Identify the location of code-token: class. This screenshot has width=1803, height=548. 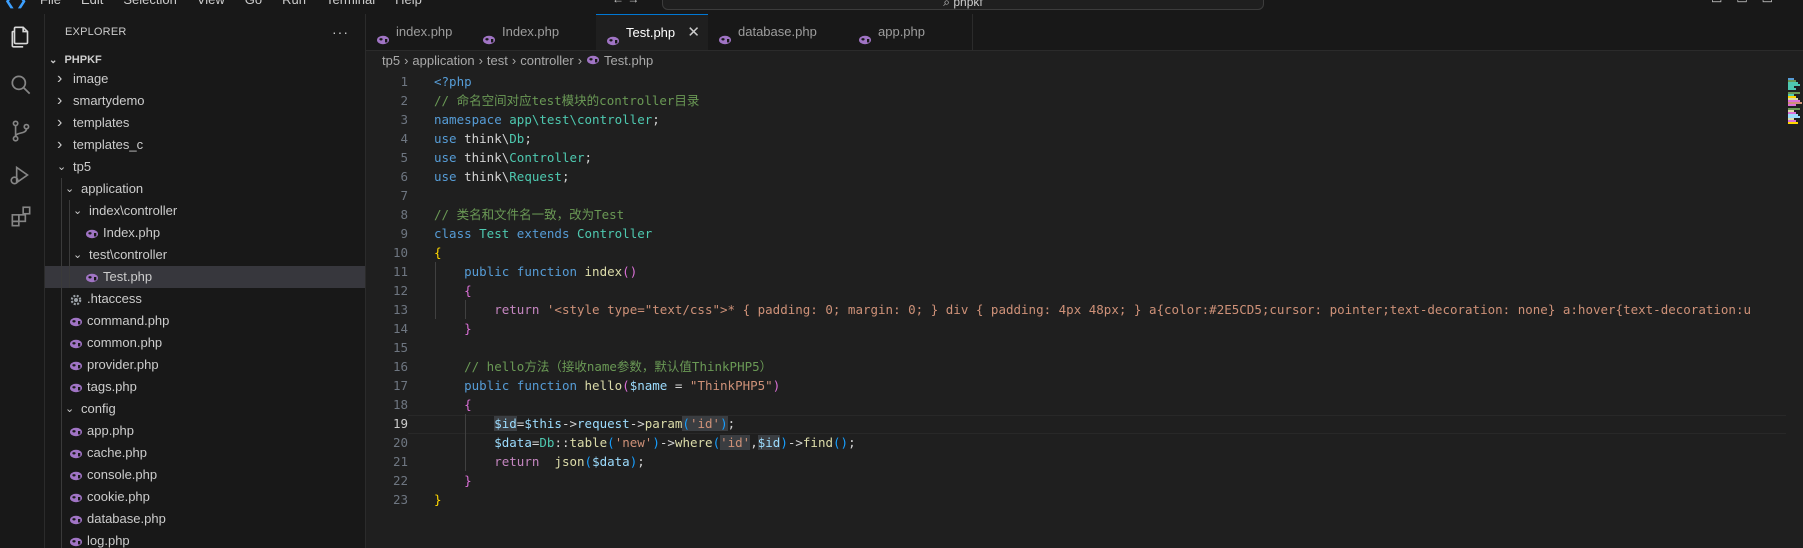
(457, 233).